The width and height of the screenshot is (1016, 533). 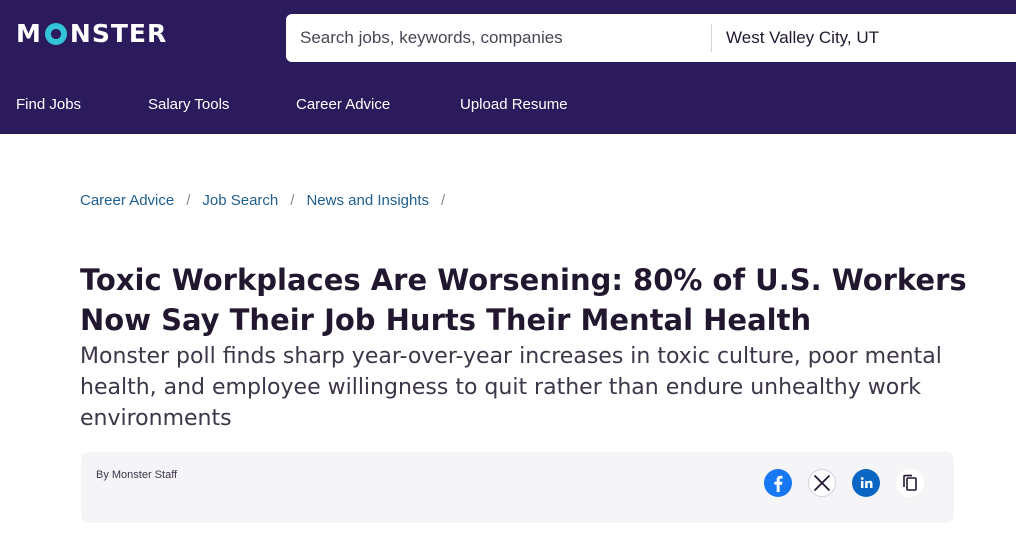 I want to click on logo-o-icon, so click(x=55, y=34).